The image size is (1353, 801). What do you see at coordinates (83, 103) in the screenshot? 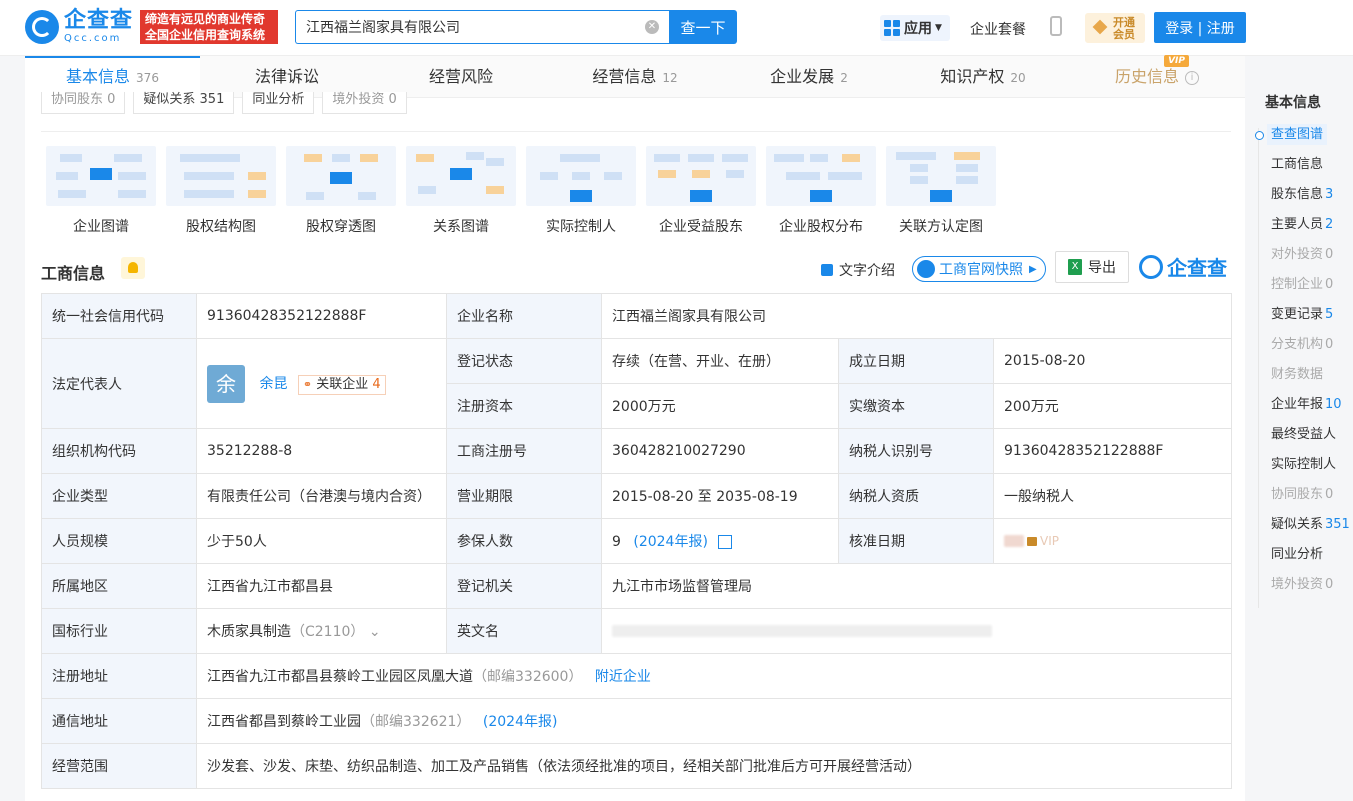
I see `chip-co-shareholders: 协同股东 0` at bounding box center [83, 103].